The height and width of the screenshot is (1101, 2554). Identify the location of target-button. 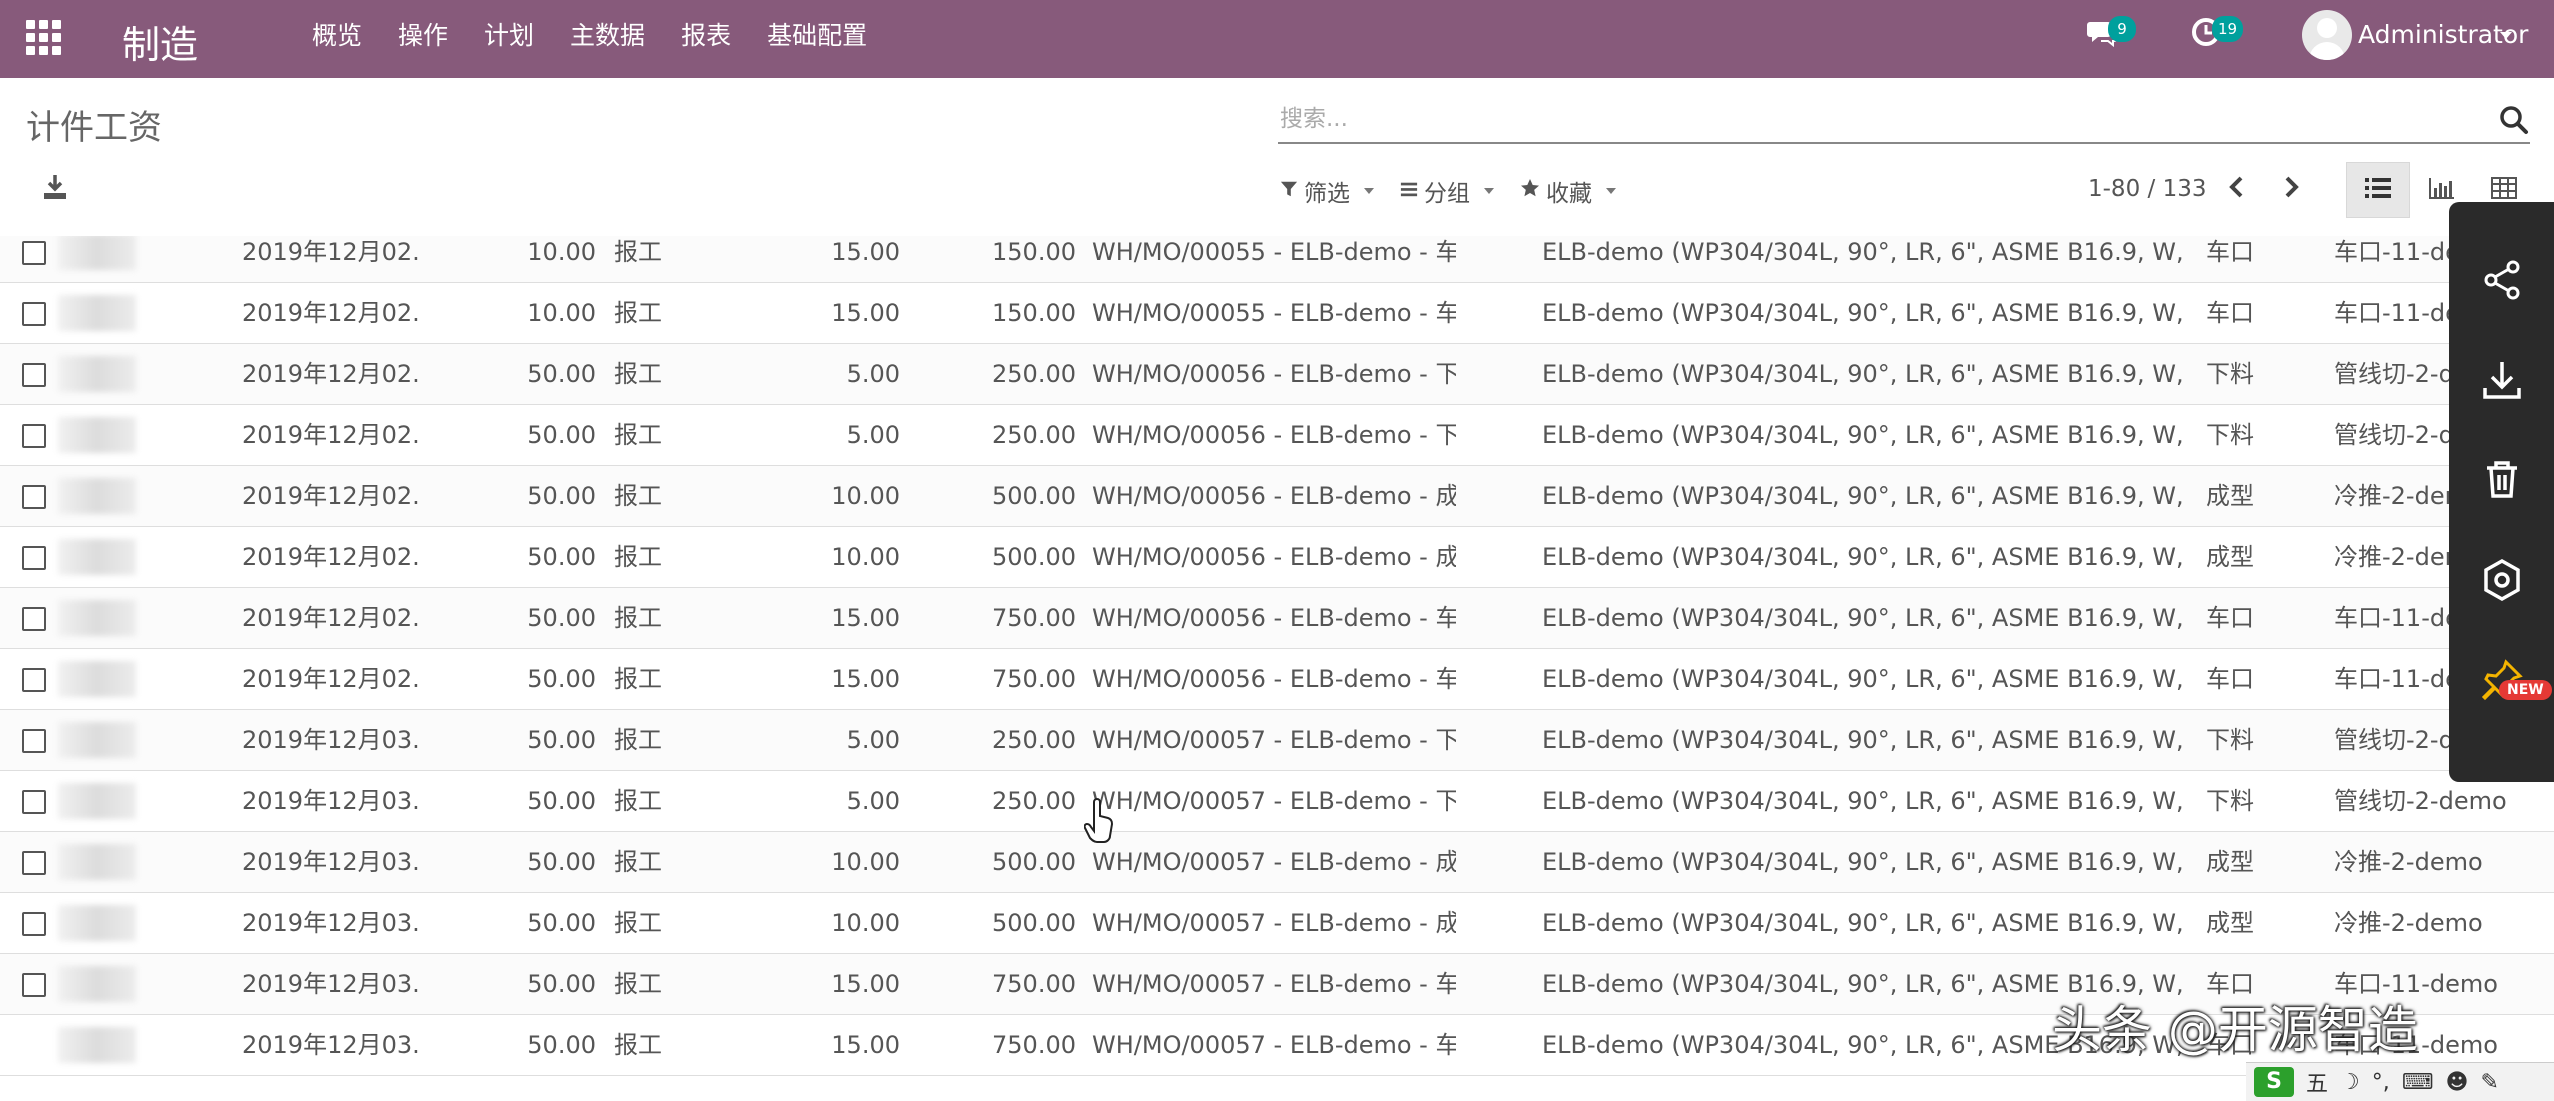
(2501, 582).